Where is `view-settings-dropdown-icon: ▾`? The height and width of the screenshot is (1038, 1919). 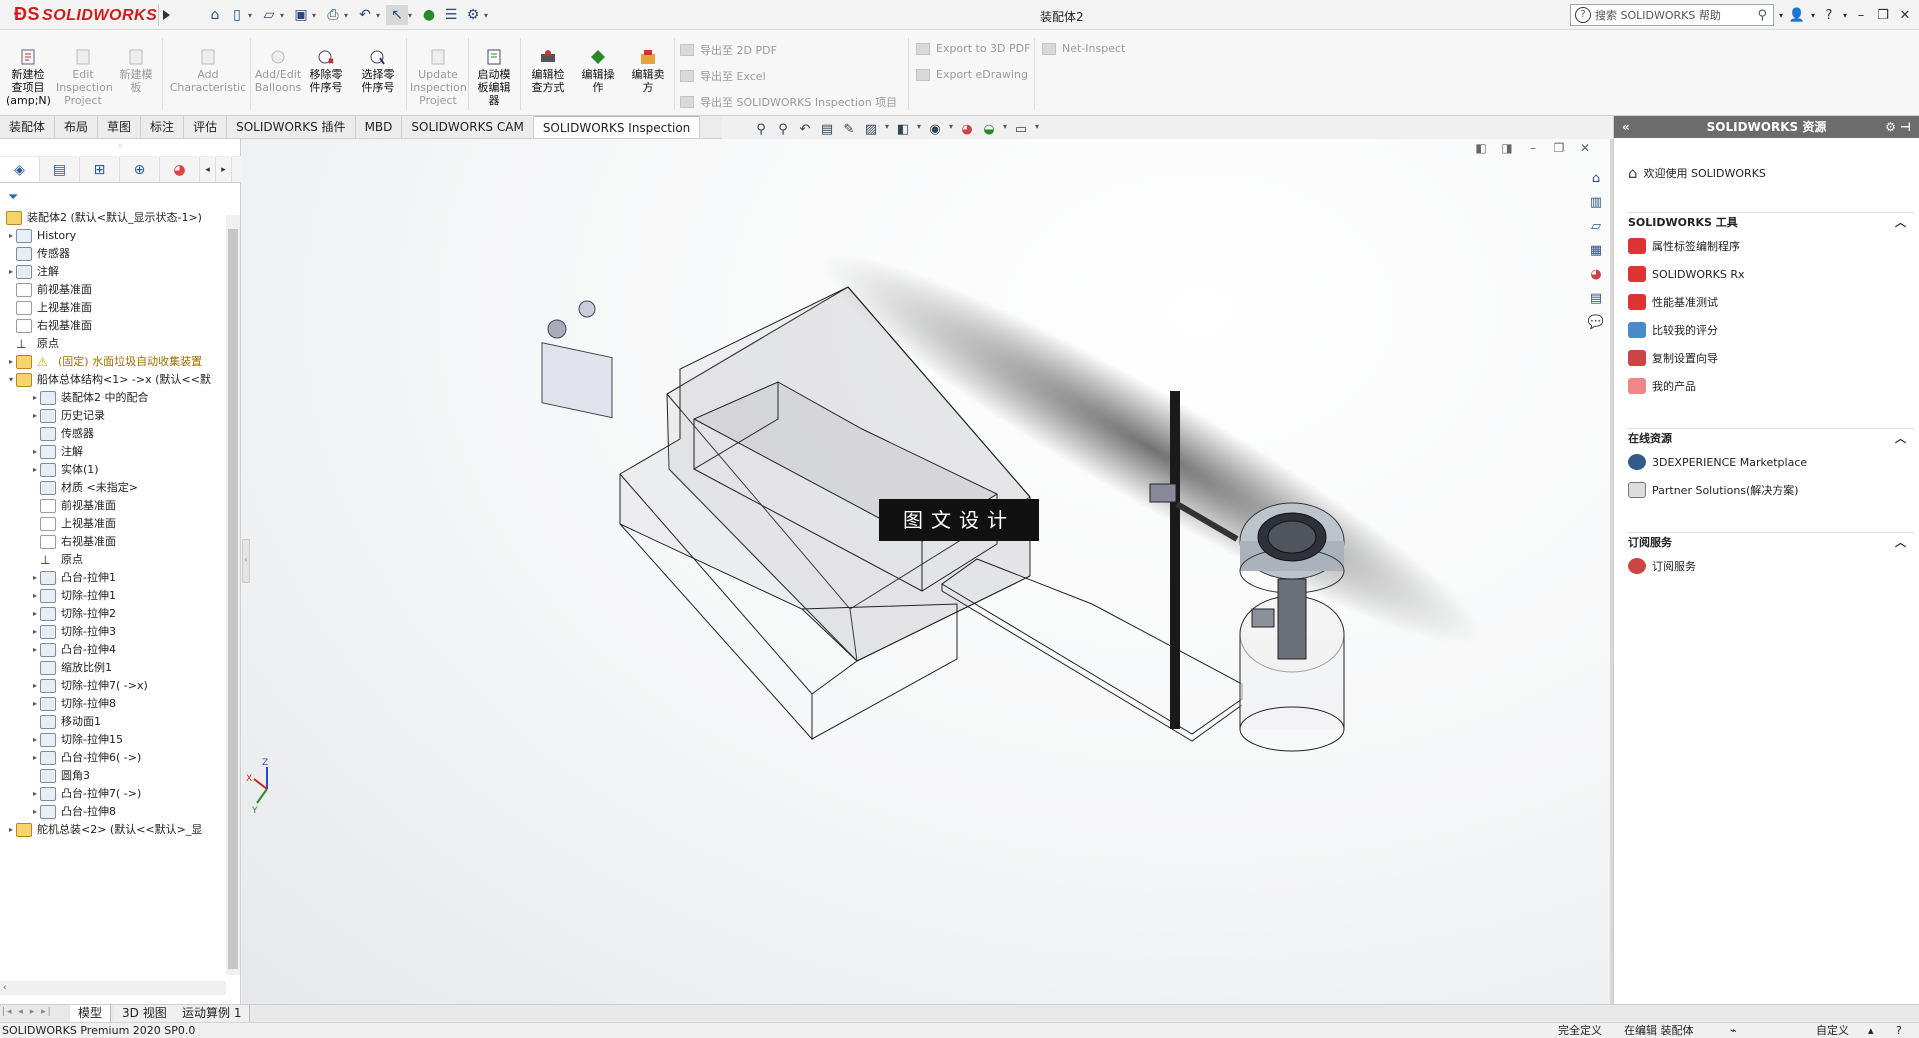
view-settings-dropdown-icon: ▾ is located at coordinates (1037, 131).